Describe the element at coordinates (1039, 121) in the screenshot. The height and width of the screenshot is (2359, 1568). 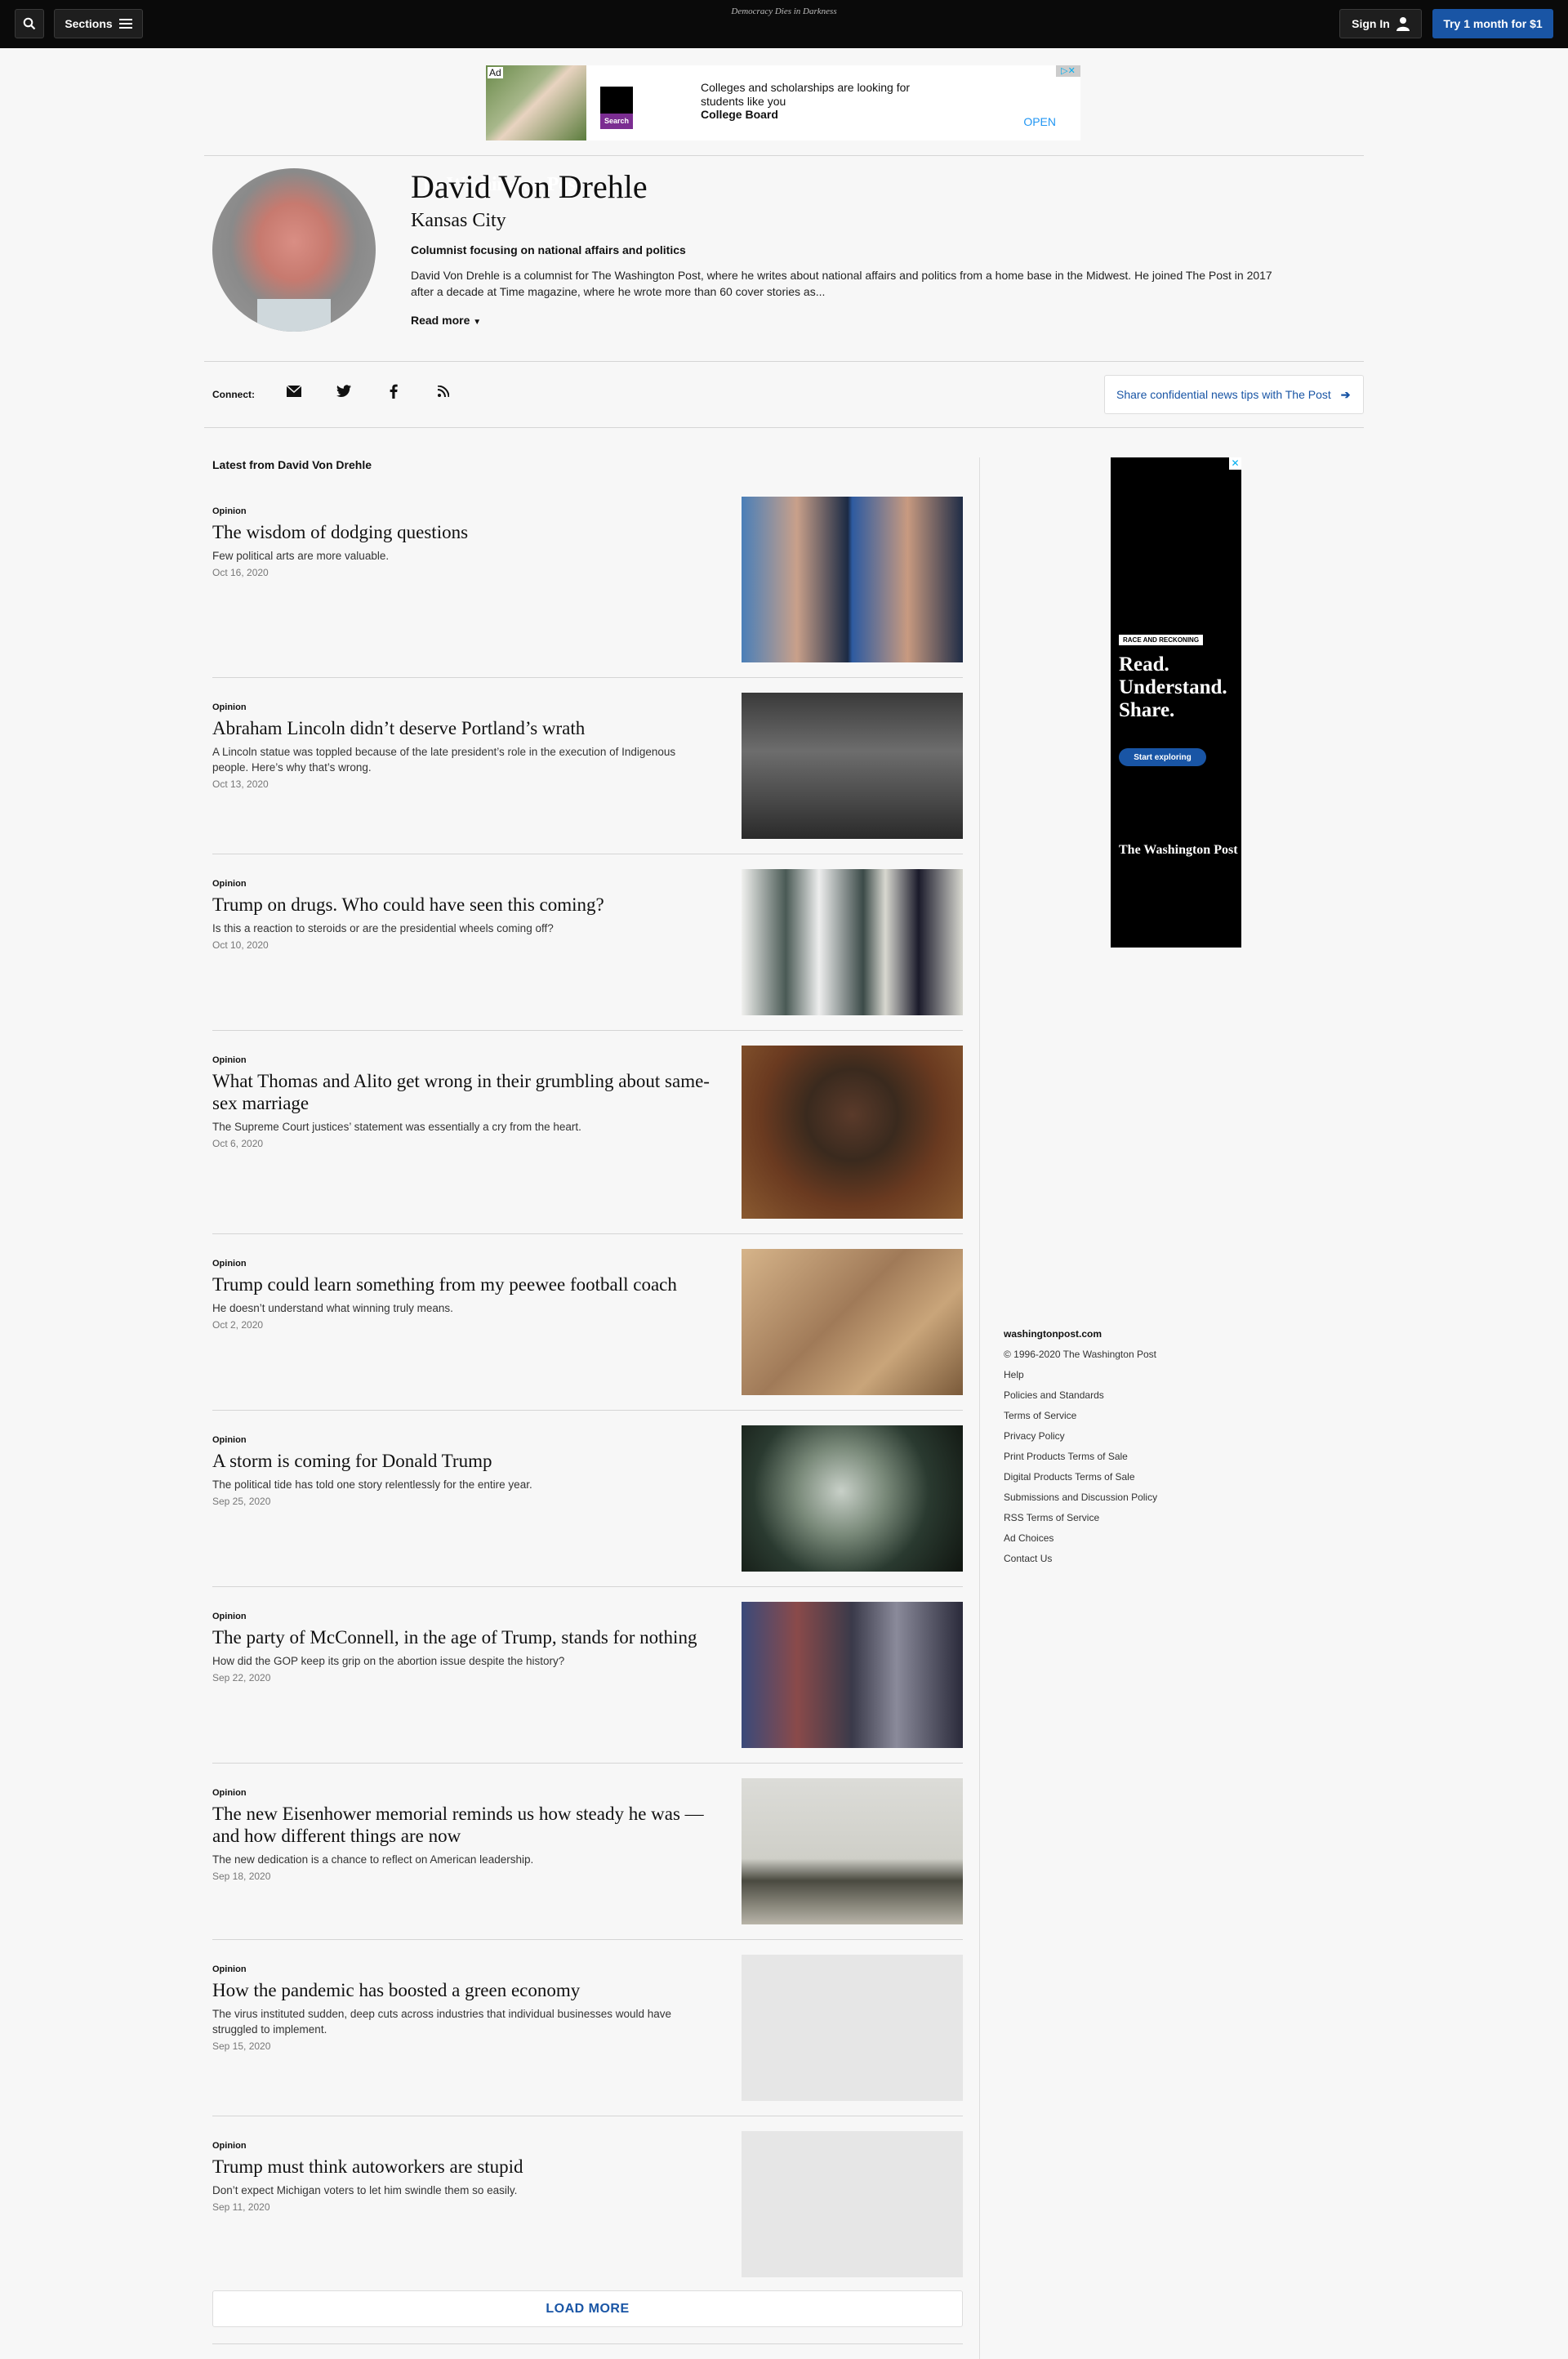
I see `ad-open-button: OPEN` at that location.